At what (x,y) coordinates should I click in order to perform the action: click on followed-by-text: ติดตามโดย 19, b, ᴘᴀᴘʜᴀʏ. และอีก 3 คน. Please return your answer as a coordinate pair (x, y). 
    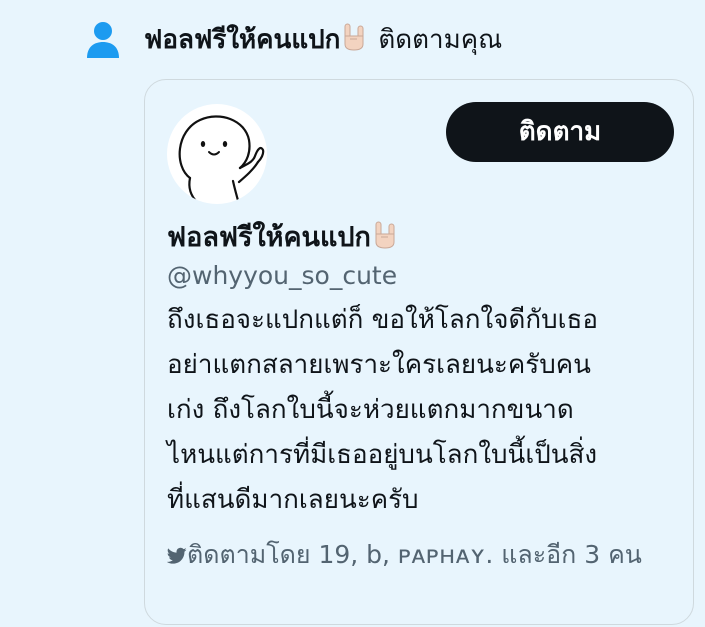
    Looking at the image, I should click on (414, 554).